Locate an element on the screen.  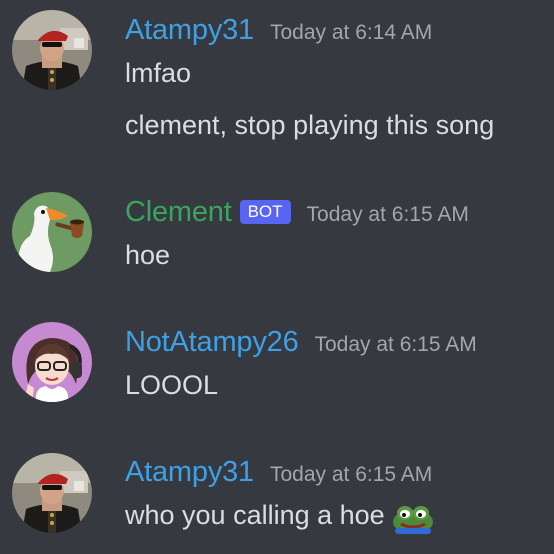
bot-tag: BOT is located at coordinates (265, 212).